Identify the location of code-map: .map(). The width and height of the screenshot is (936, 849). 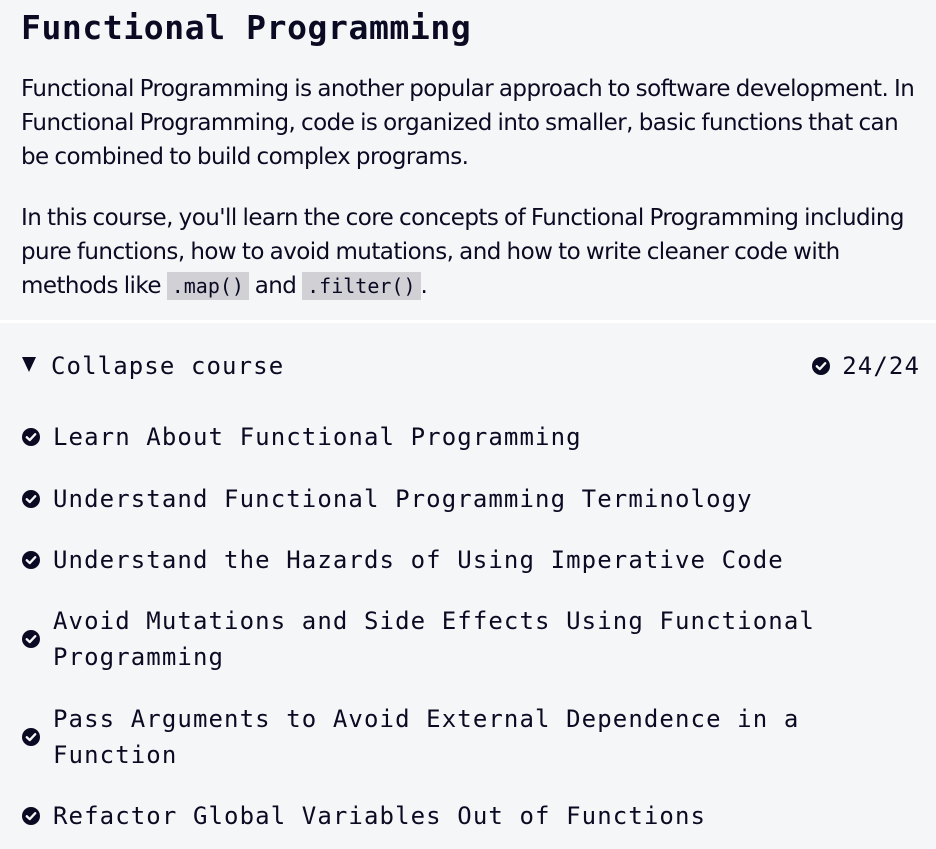
(207, 286).